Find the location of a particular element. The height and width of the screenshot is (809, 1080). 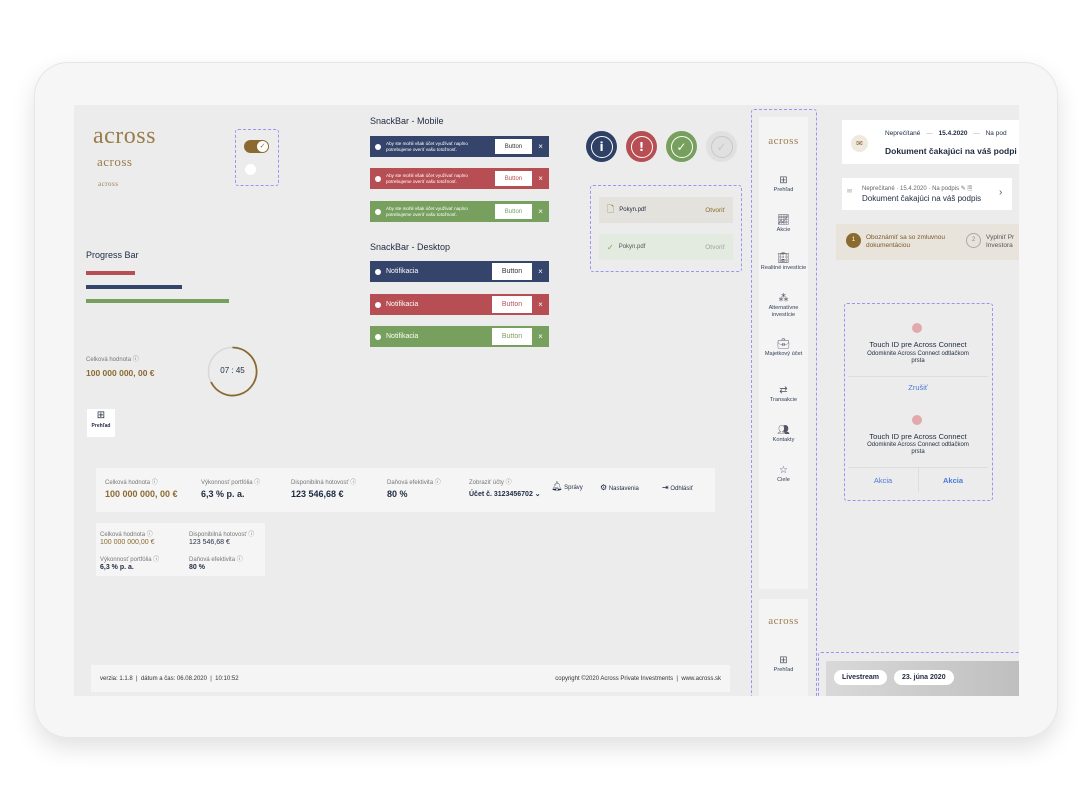

chevron-right-icon: › is located at coordinates (1000, 192).